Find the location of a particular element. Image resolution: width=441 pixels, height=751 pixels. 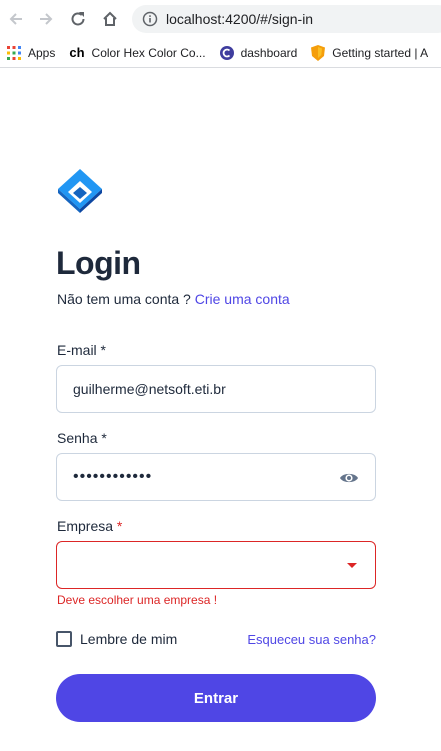

address-bar: localhost:4200/#/sign-in is located at coordinates (286, 19).